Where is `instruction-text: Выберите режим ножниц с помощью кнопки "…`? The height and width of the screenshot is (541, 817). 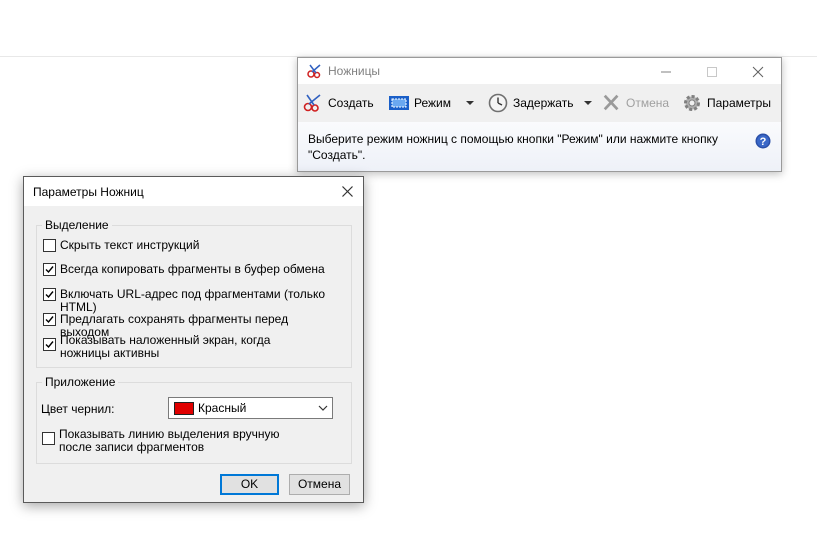
instruction-text: Выберите режим ножниц с помощью кнопки "… is located at coordinates (513, 147).